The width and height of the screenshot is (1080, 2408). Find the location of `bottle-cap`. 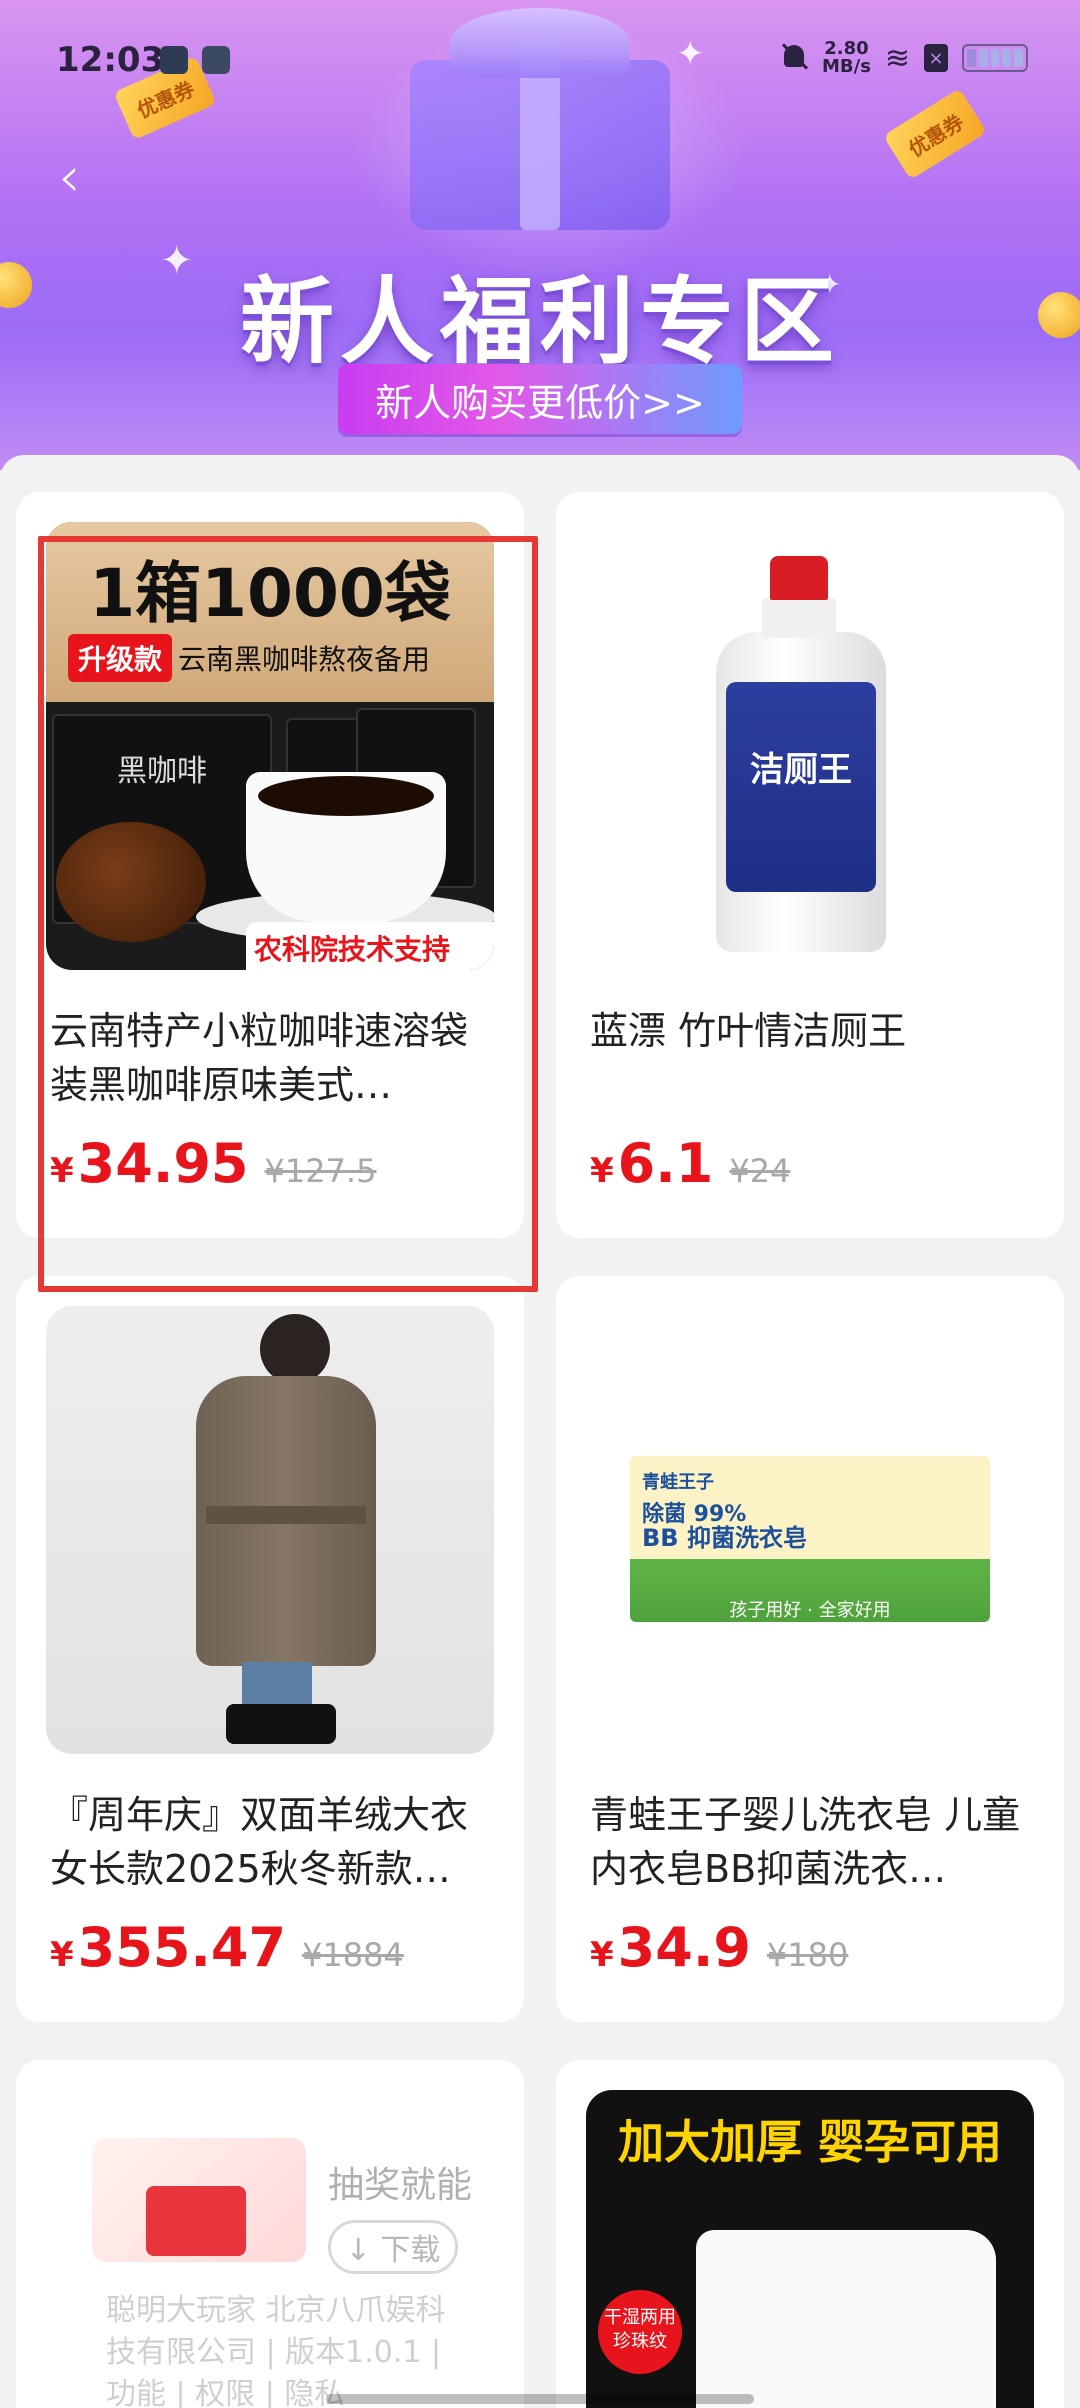

bottle-cap is located at coordinates (799, 578).